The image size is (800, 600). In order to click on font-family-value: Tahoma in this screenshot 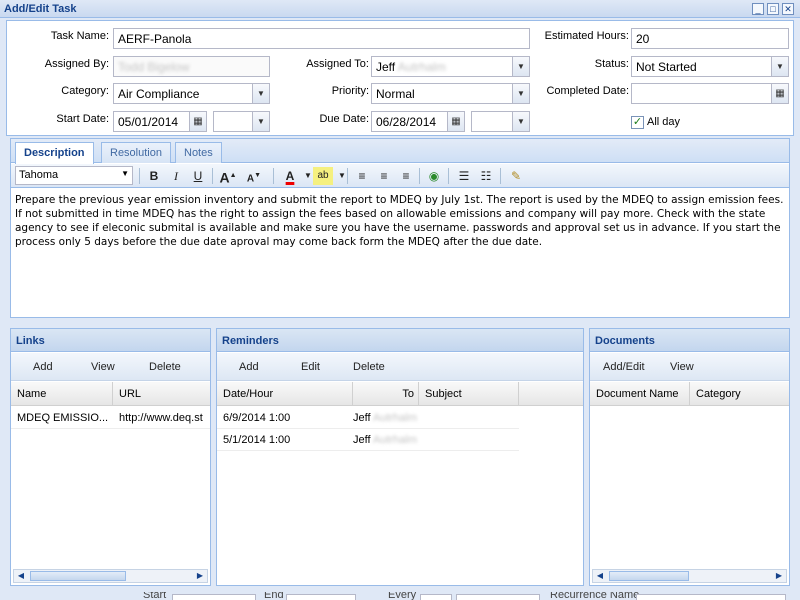, I will do `click(39, 175)`.